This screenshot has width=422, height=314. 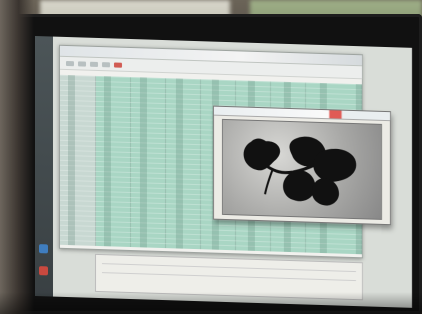 What do you see at coordinates (44, 166) in the screenshot?
I see `taskbar` at bounding box center [44, 166].